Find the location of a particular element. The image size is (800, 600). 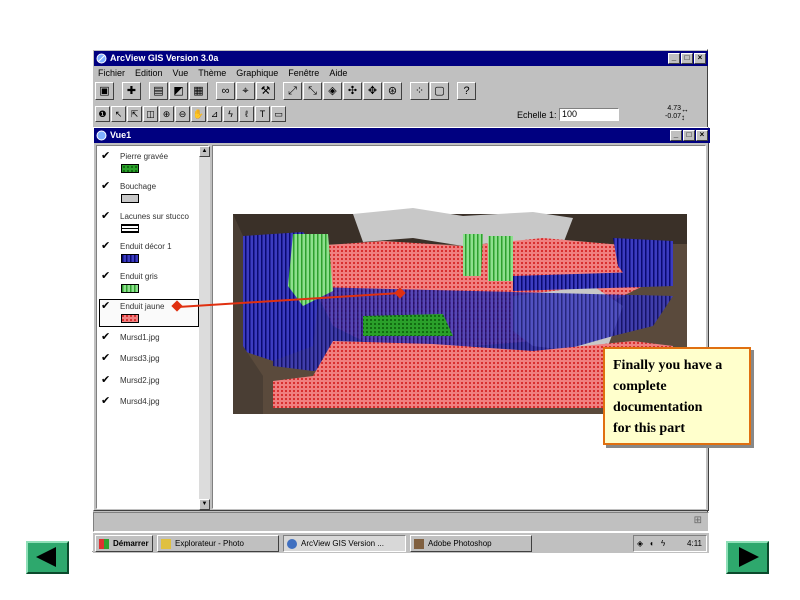

task-explorateur: Explorateur - Photo is located at coordinates (218, 543).